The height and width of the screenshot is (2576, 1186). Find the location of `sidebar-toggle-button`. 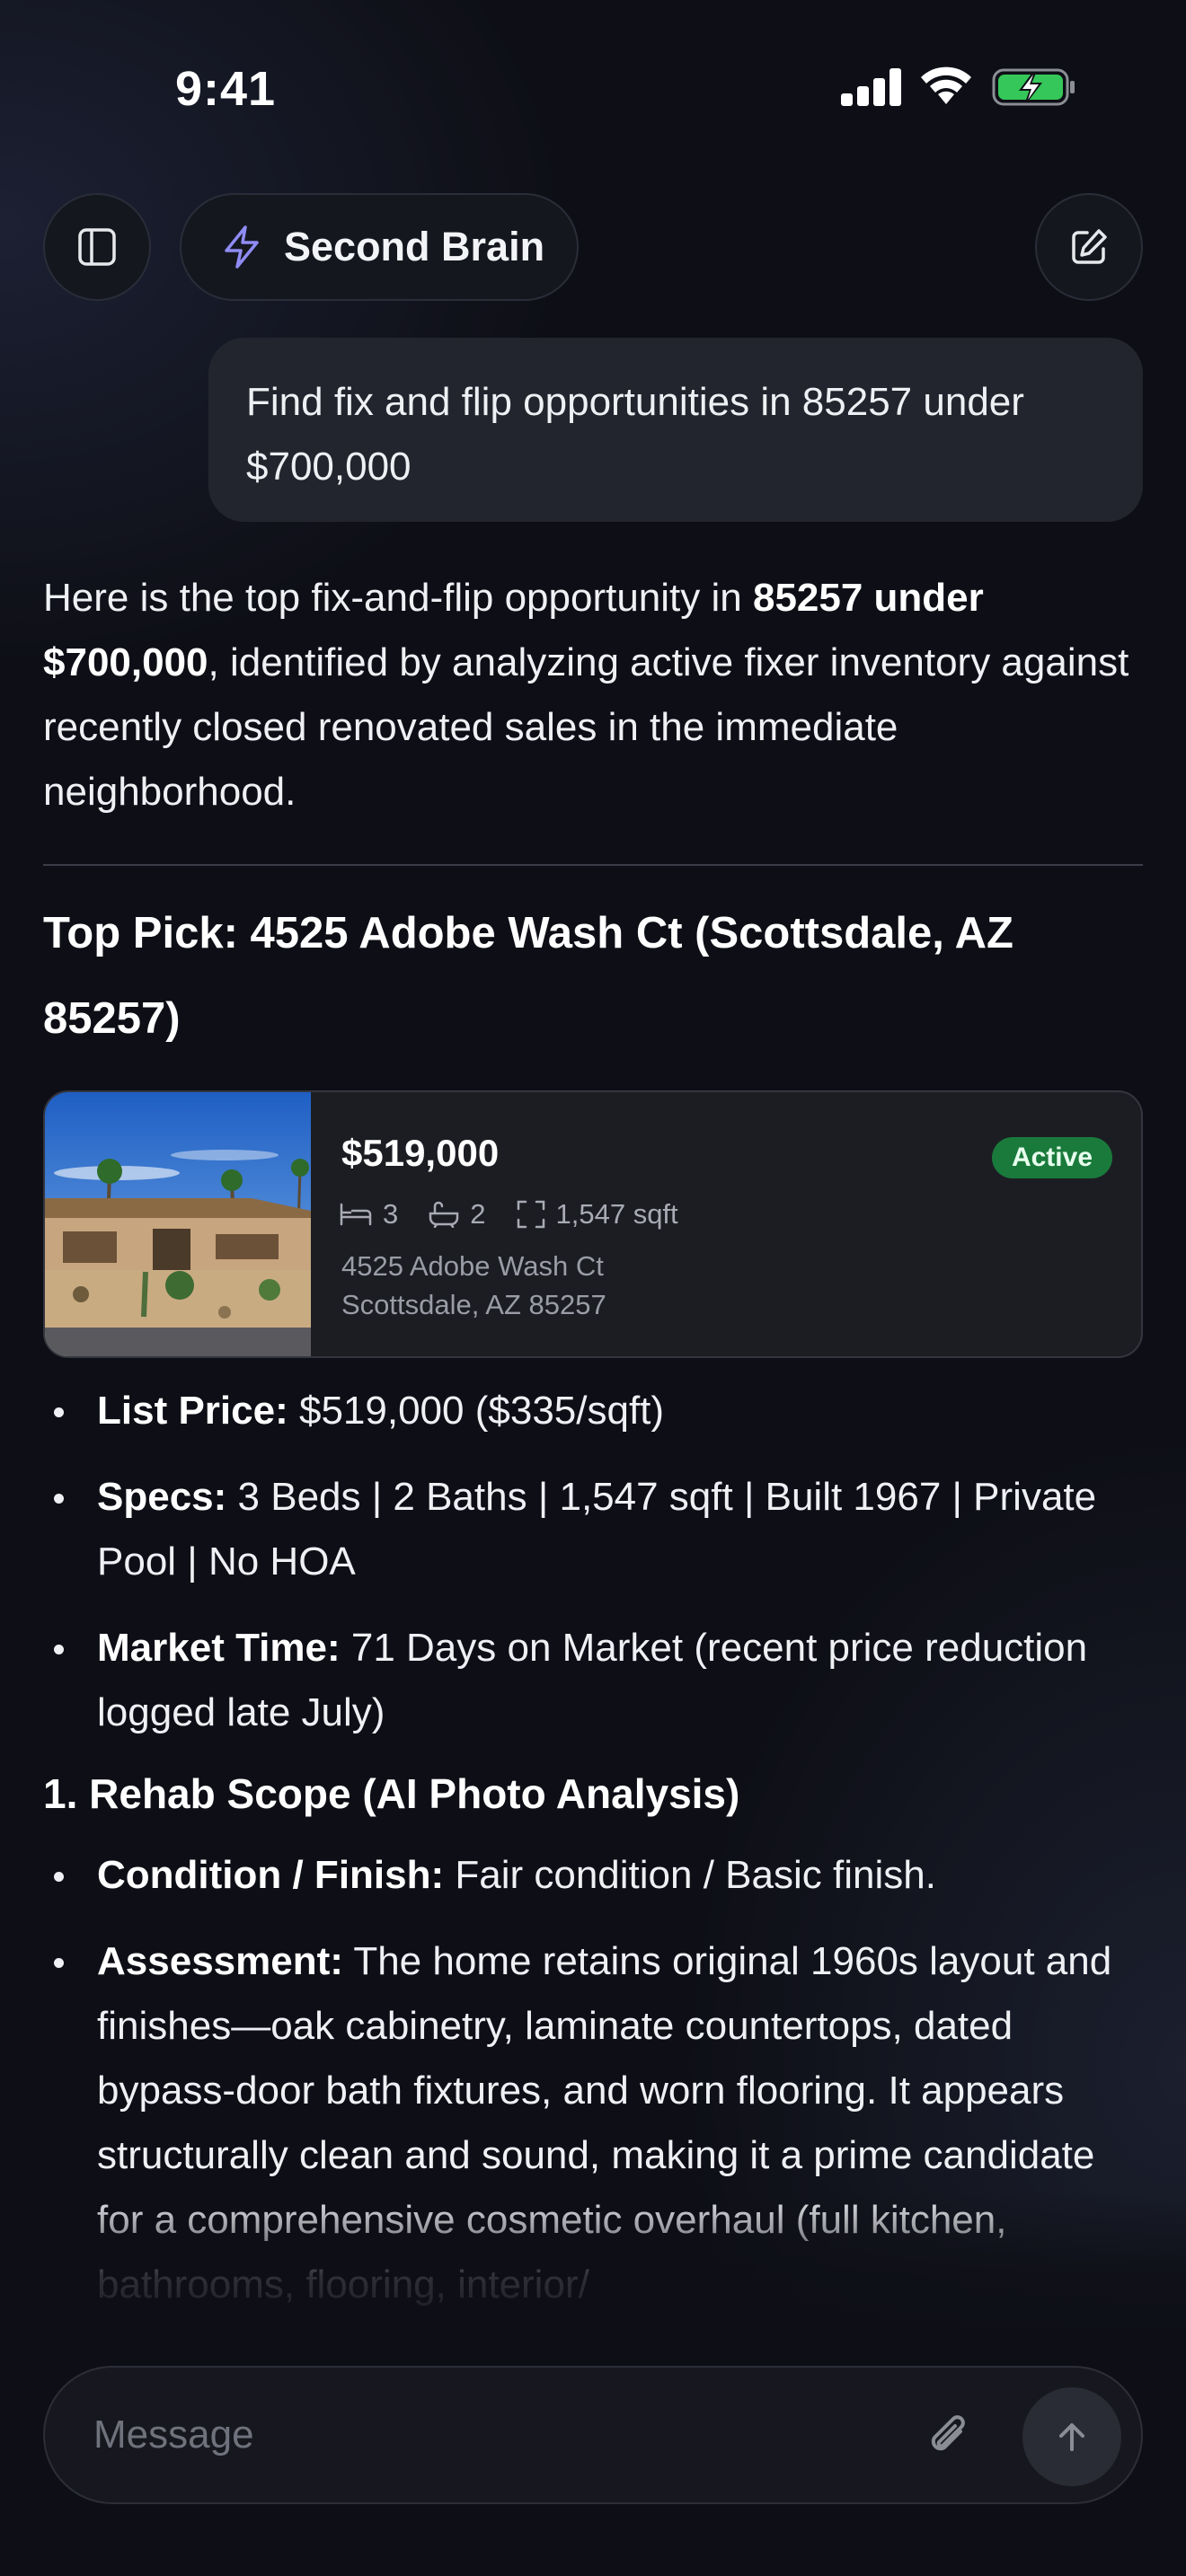

sidebar-toggle-button is located at coordinates (97, 247).